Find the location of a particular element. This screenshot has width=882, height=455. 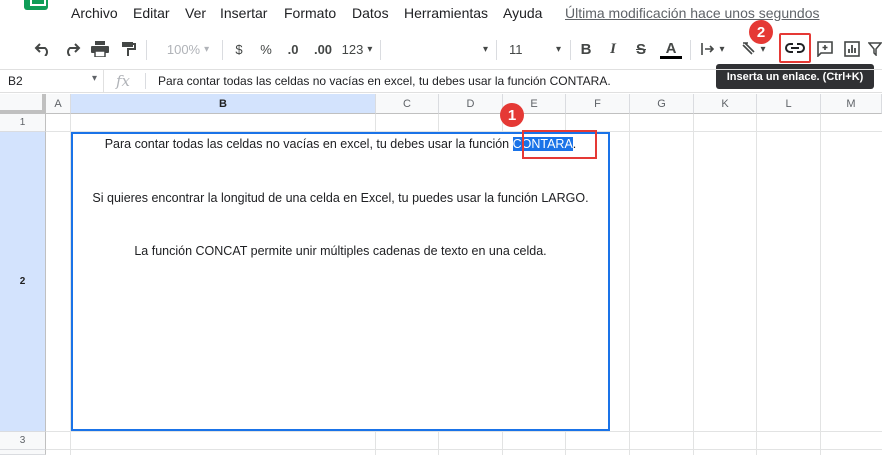

more-formats-select: 123 is located at coordinates (357, 49).